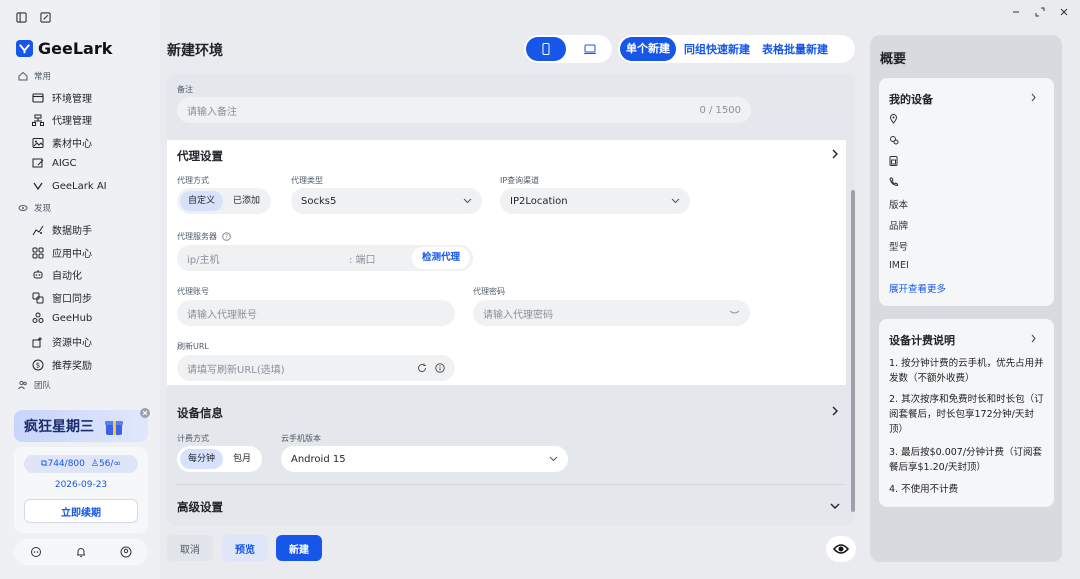  I want to click on sidebar-item-sync: 窗口同步, so click(62, 297).